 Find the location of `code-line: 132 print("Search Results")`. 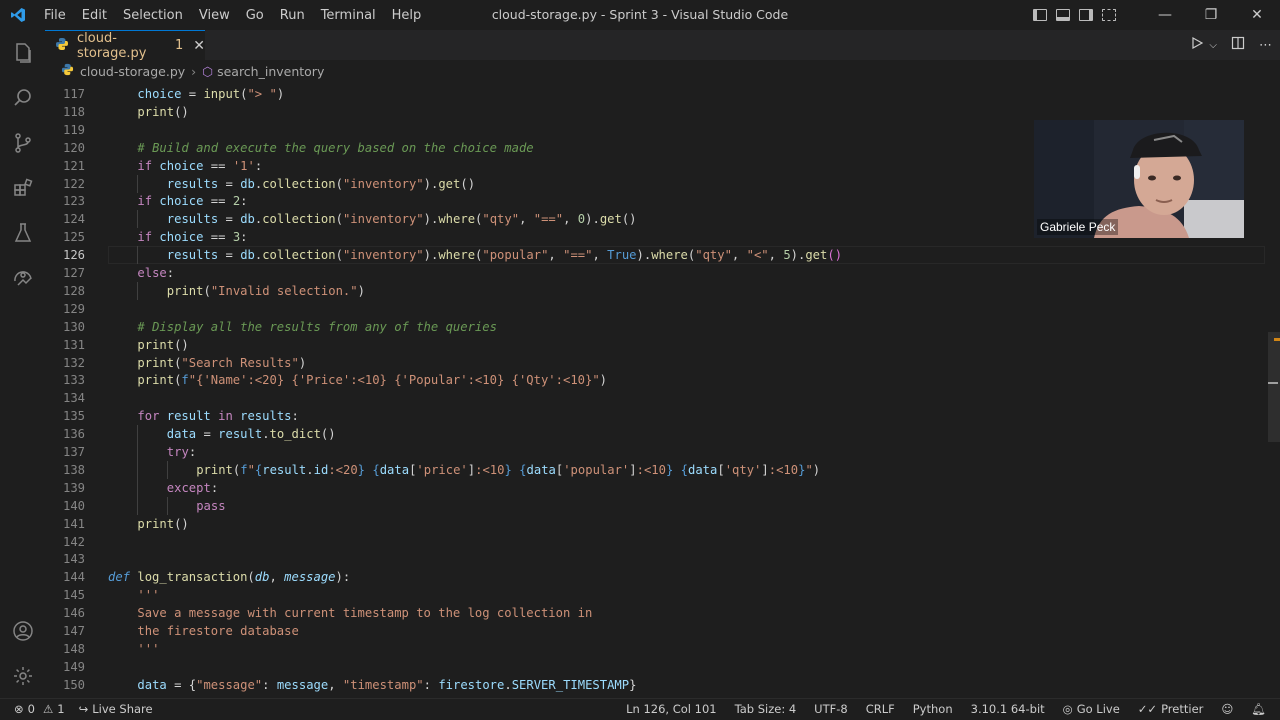

code-line: 132 print("Search Results") is located at coordinates (655, 363).